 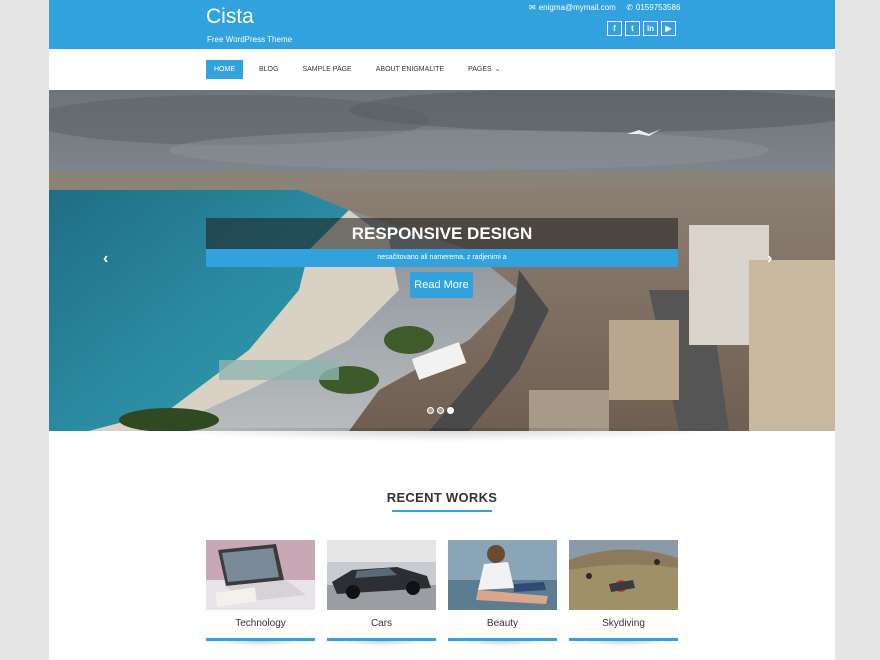 What do you see at coordinates (629, 7) in the screenshot?
I see `phone-icon: ✆` at bounding box center [629, 7].